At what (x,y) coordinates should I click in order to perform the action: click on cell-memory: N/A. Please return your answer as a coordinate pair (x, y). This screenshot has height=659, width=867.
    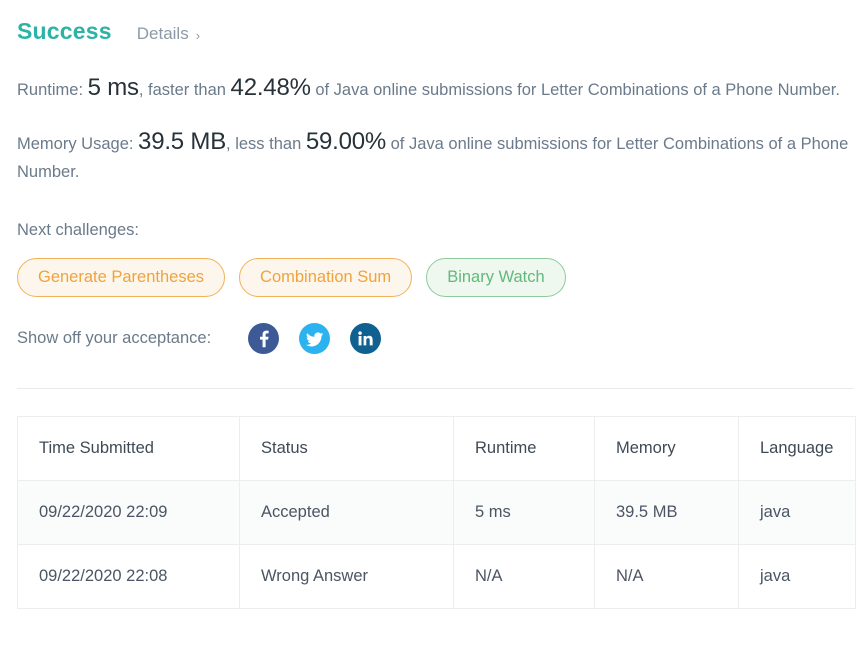
    Looking at the image, I should click on (666, 576).